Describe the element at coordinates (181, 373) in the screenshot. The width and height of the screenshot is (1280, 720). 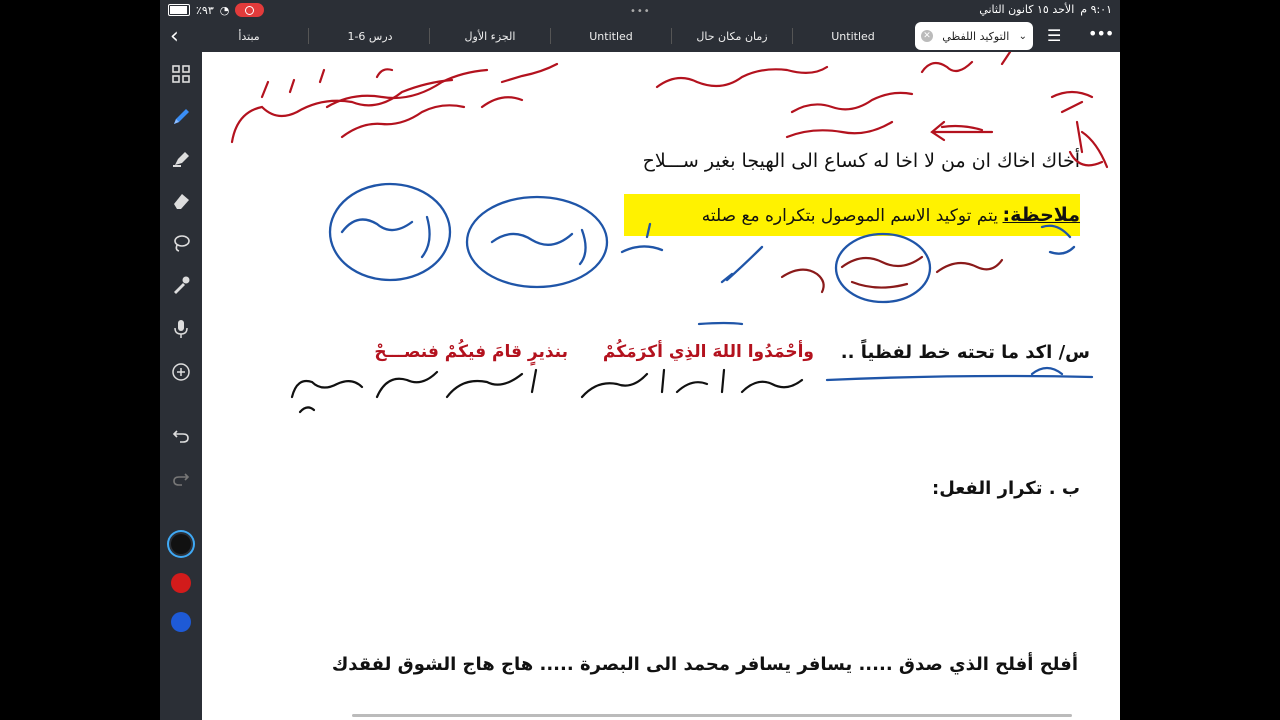
I see `add-icon` at that location.